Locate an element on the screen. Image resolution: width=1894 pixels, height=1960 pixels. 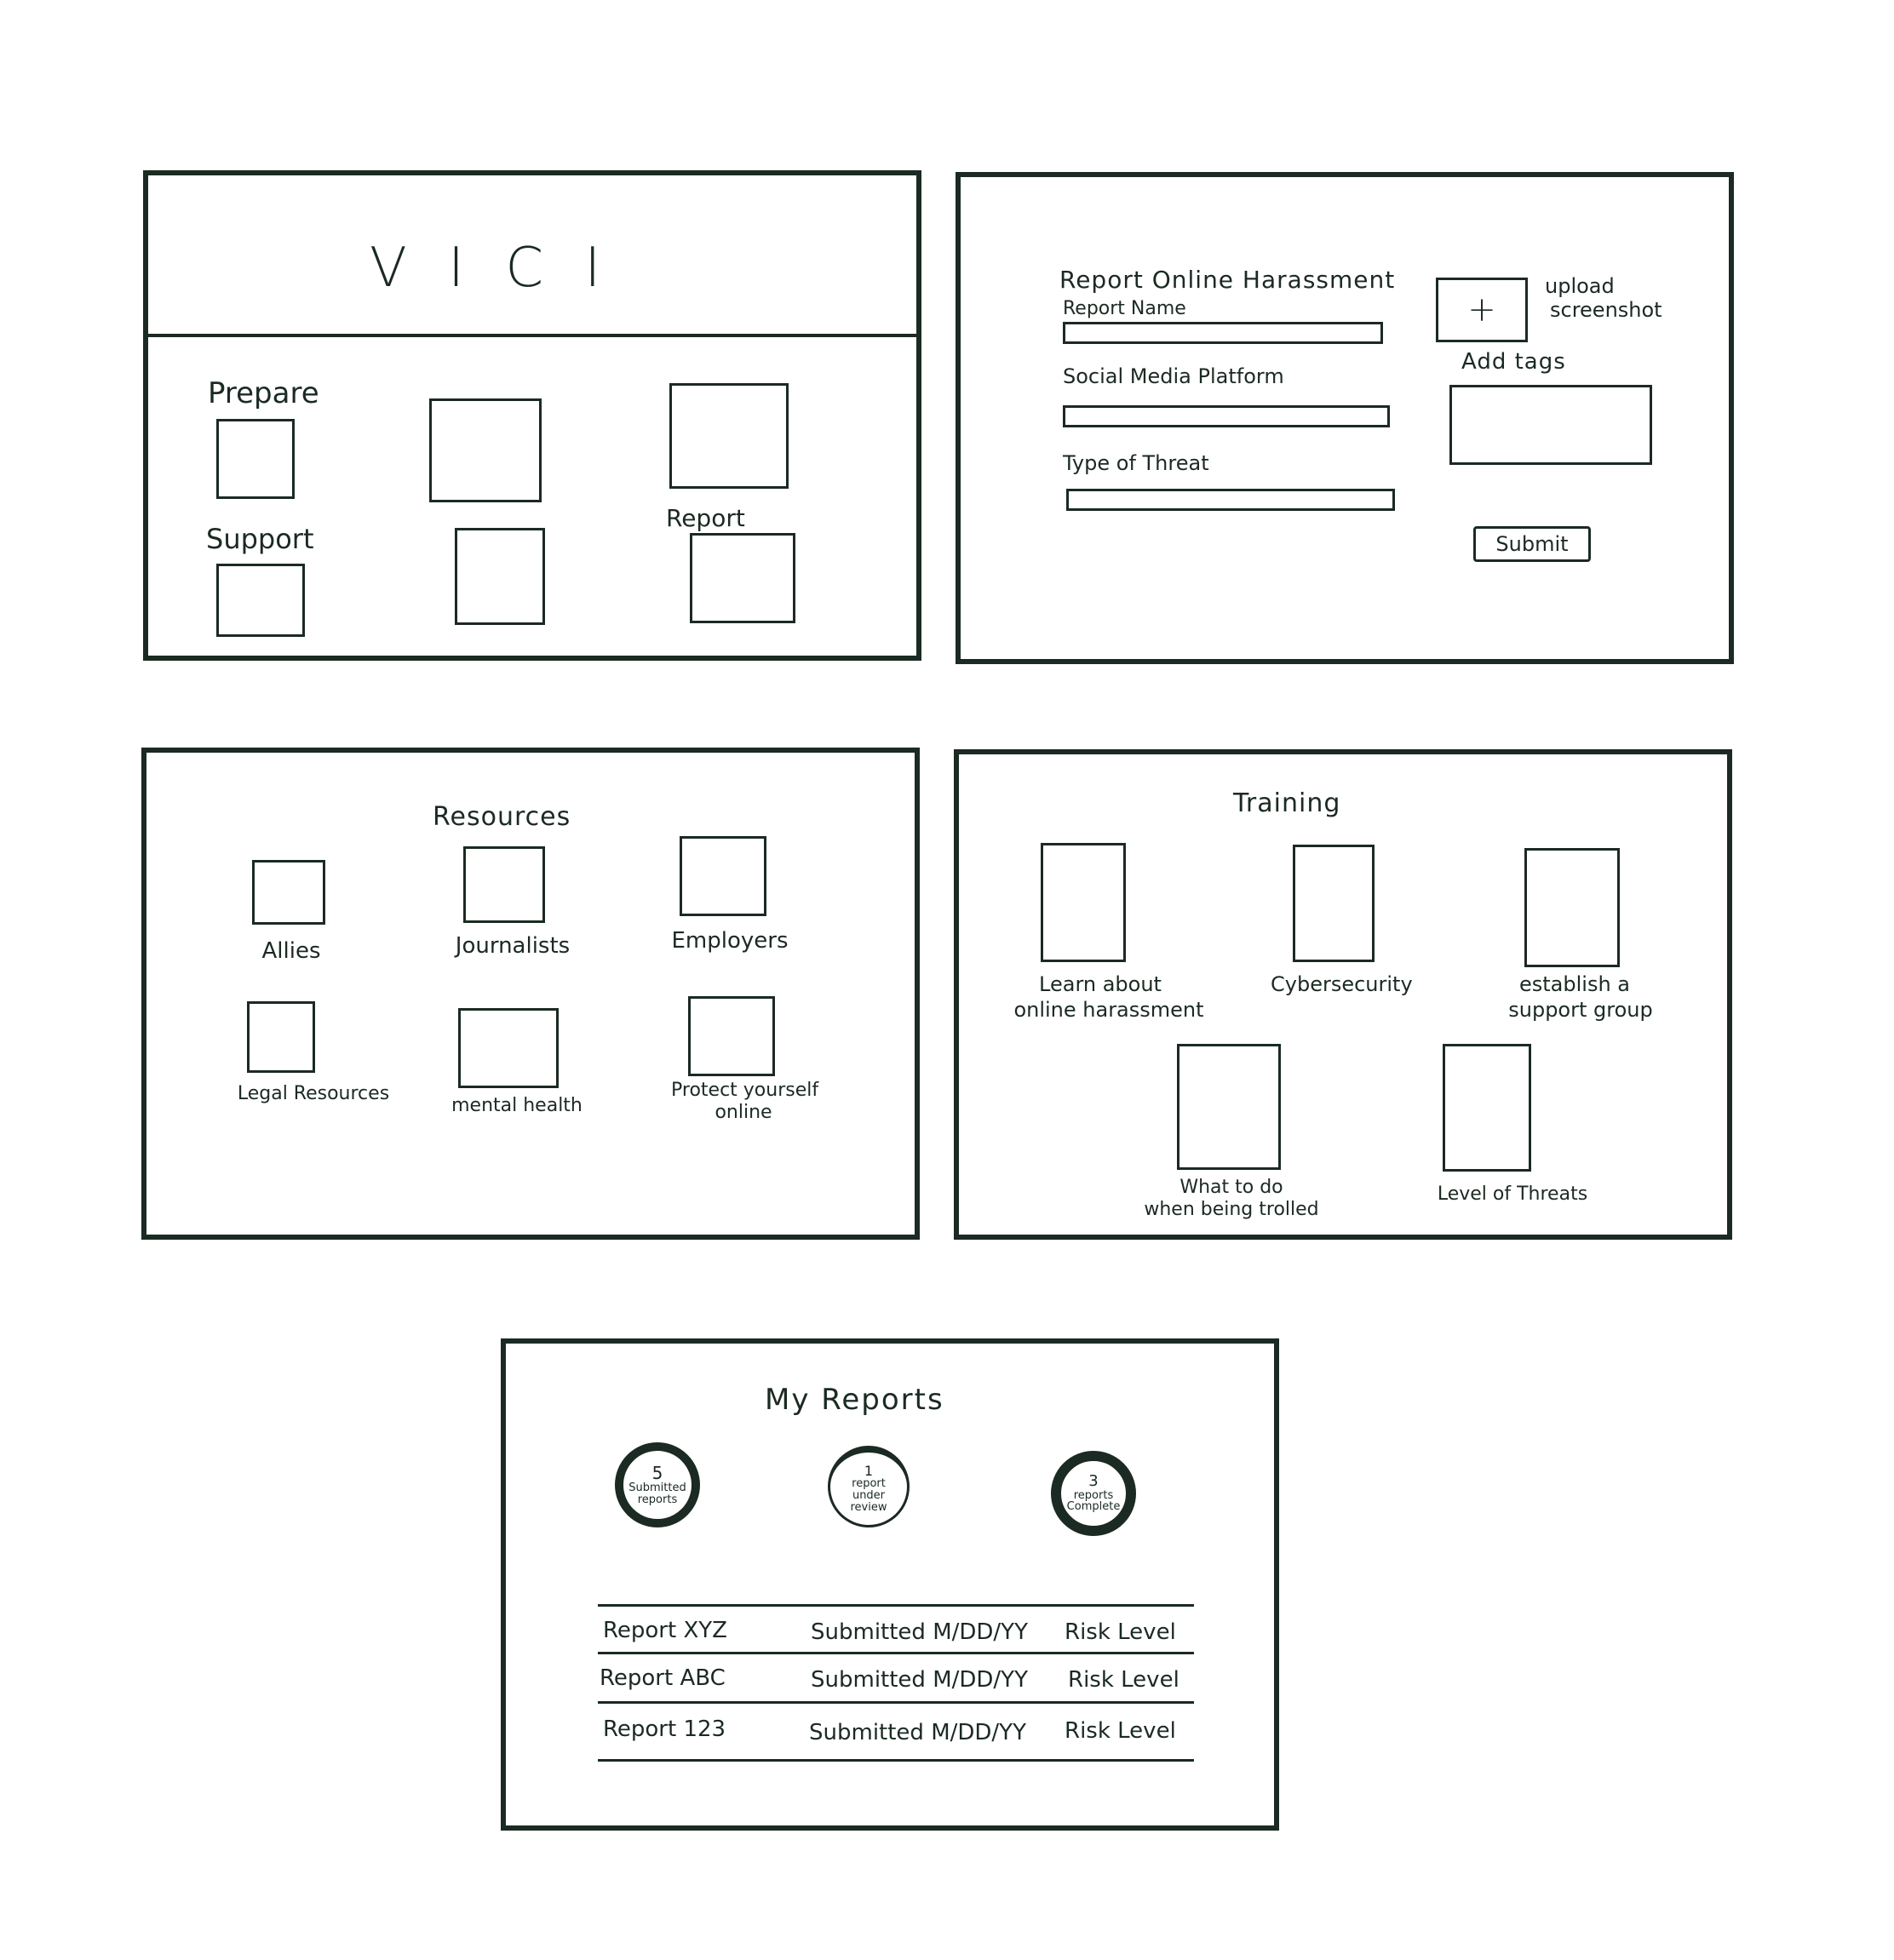
report-label: Report is located at coordinates (705, 518).